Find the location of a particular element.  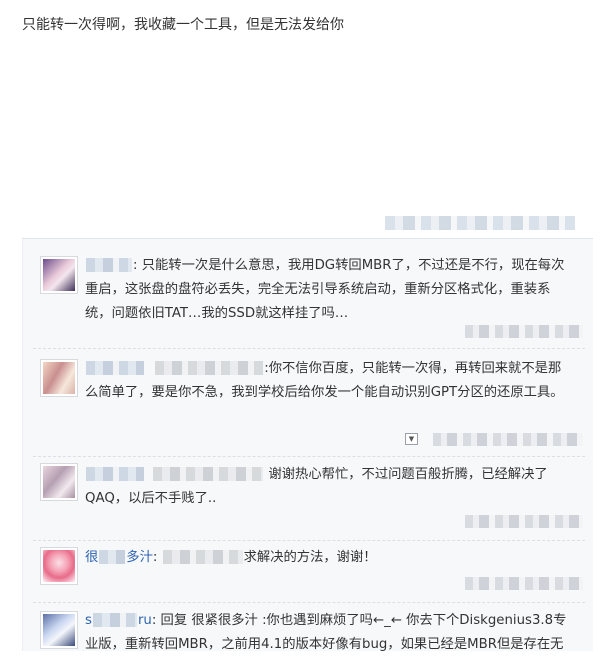

reply-text: 求解决的方法，谢谢！ is located at coordinates (310, 557).